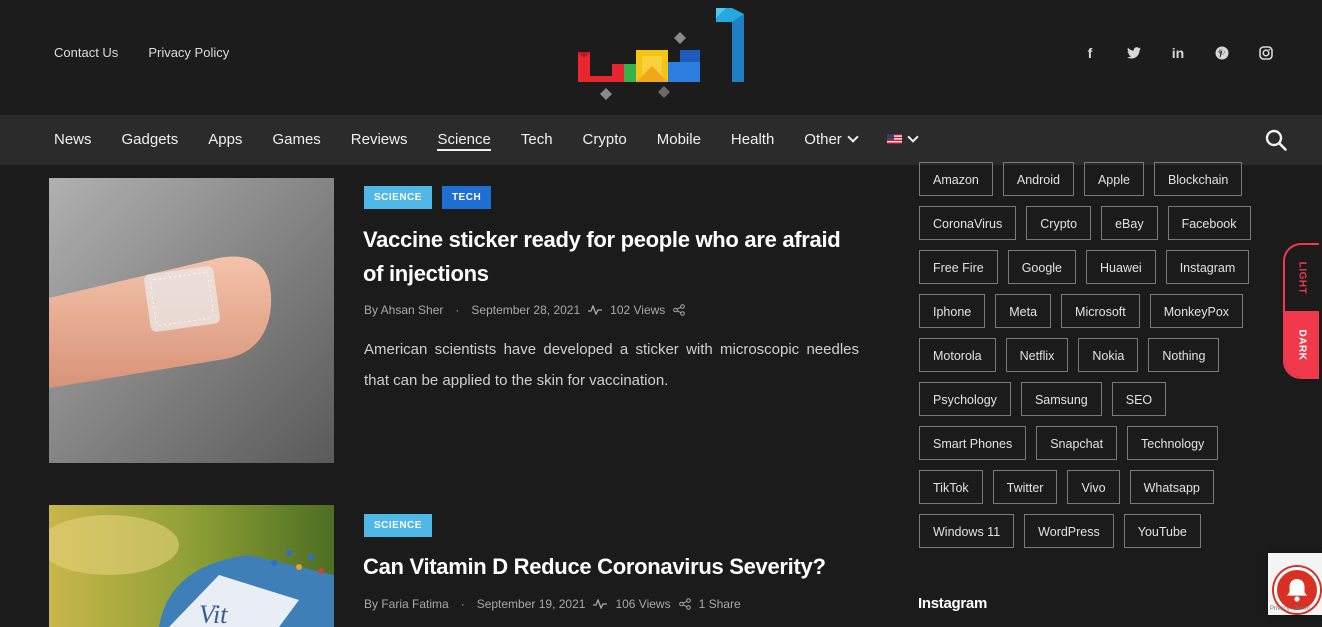 This screenshot has width=1322, height=627. I want to click on tag-link: Twitter, so click(1025, 487).